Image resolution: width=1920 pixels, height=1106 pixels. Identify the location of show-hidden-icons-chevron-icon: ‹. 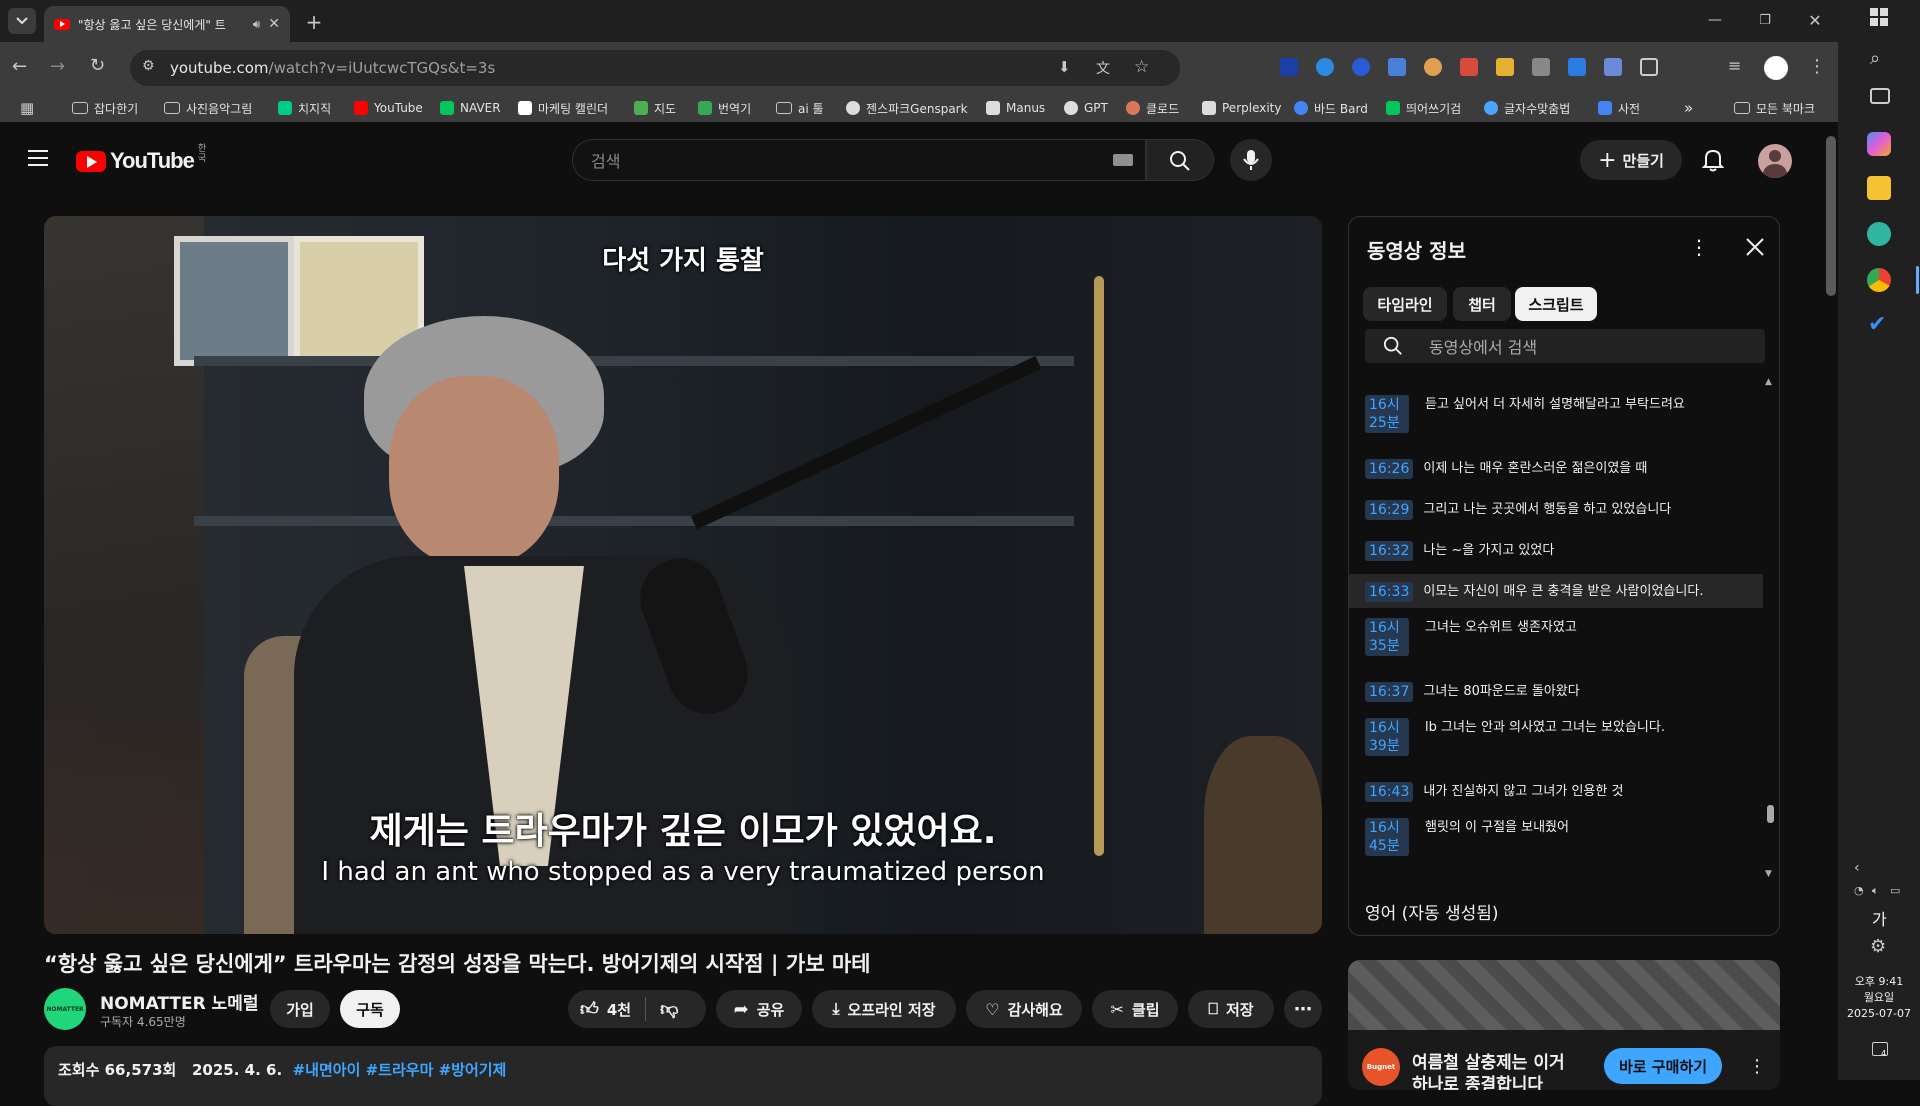
(1857, 868).